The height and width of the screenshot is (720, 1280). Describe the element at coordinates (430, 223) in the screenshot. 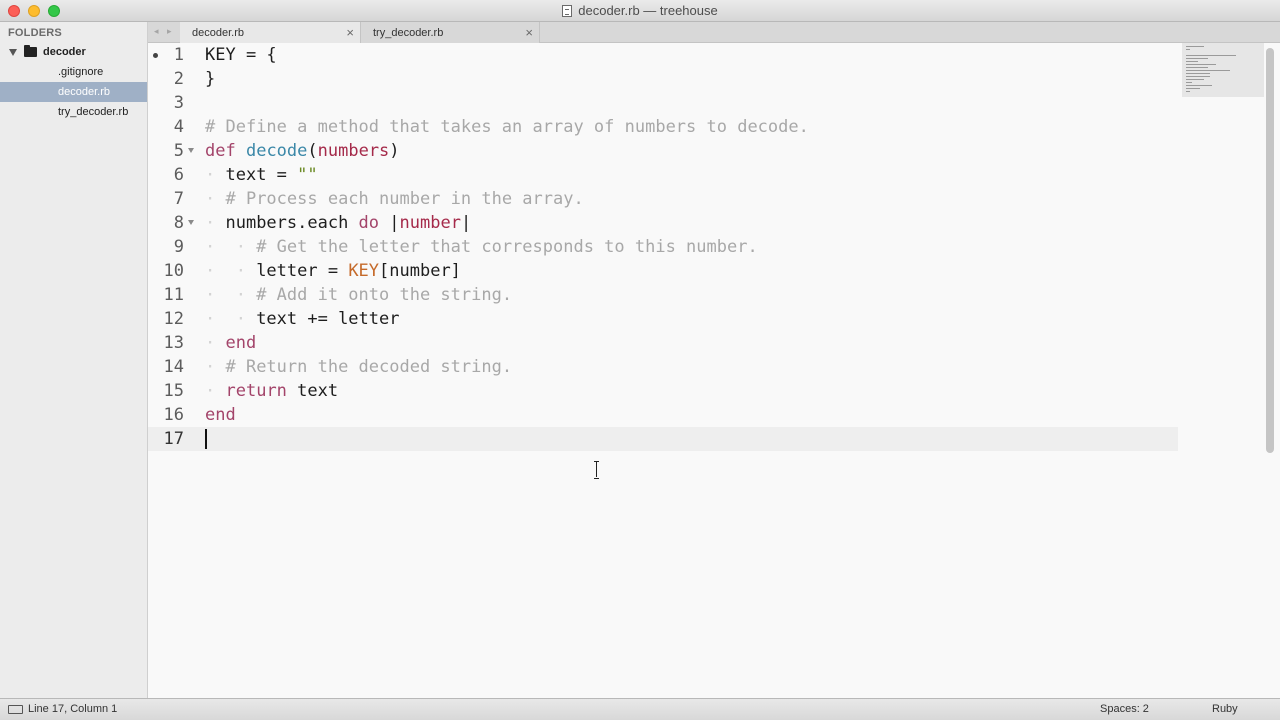

I see `code-token: number` at that location.